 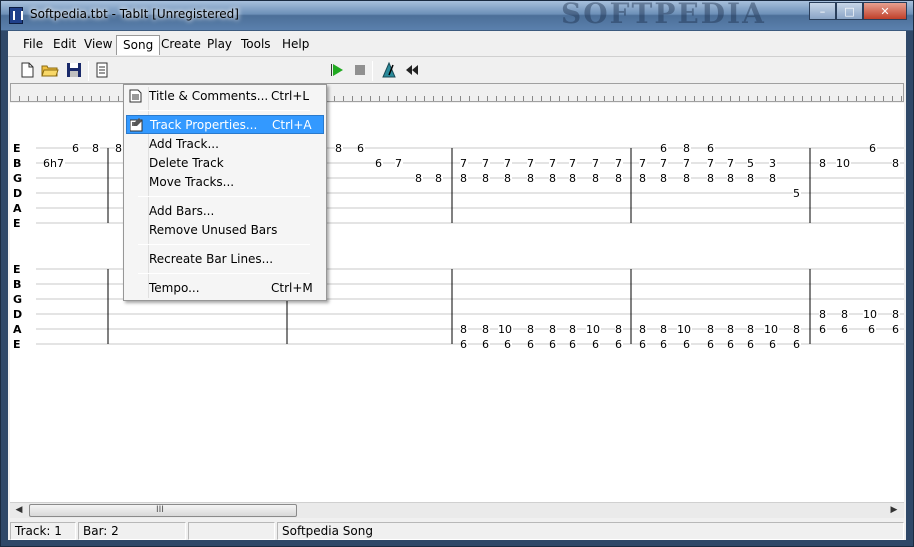 What do you see at coordinates (225, 163) in the screenshot?
I see `menu-item-delete-track: Delete Track` at bounding box center [225, 163].